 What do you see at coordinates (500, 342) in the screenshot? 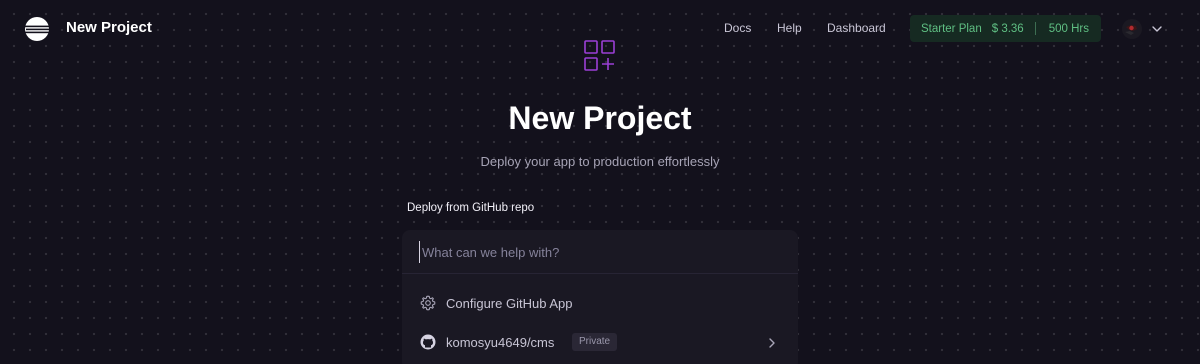
I see `repo-name: komosyu4649/cms` at bounding box center [500, 342].